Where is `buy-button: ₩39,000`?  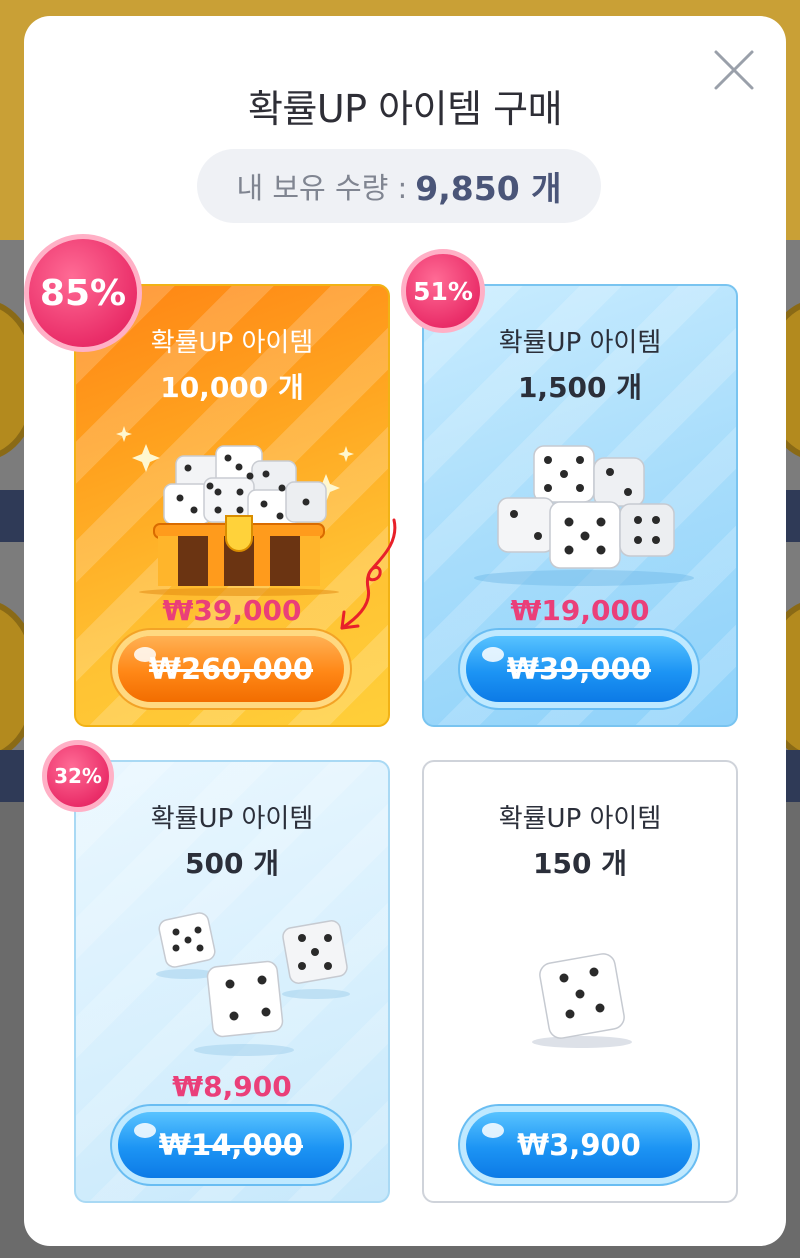 buy-button: ₩39,000 is located at coordinates (579, 669).